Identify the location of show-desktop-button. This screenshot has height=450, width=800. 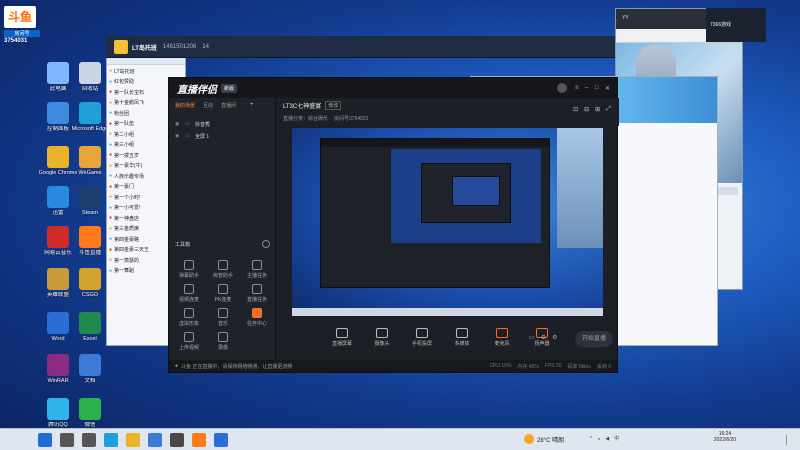
(790, 440).